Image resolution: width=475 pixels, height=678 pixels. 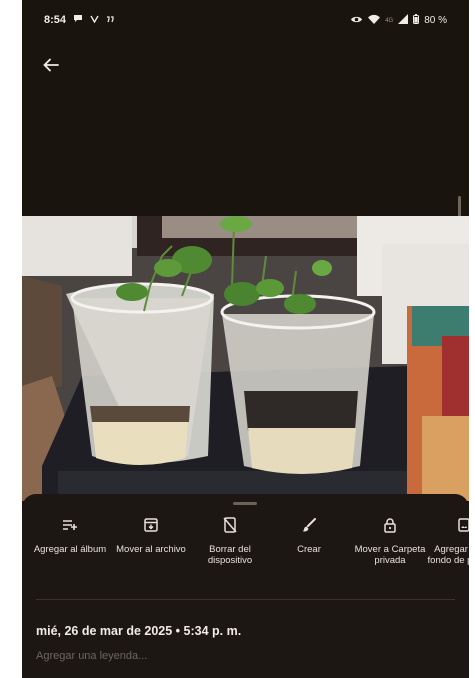 I want to click on lock-icon, so click(x=390, y=525).